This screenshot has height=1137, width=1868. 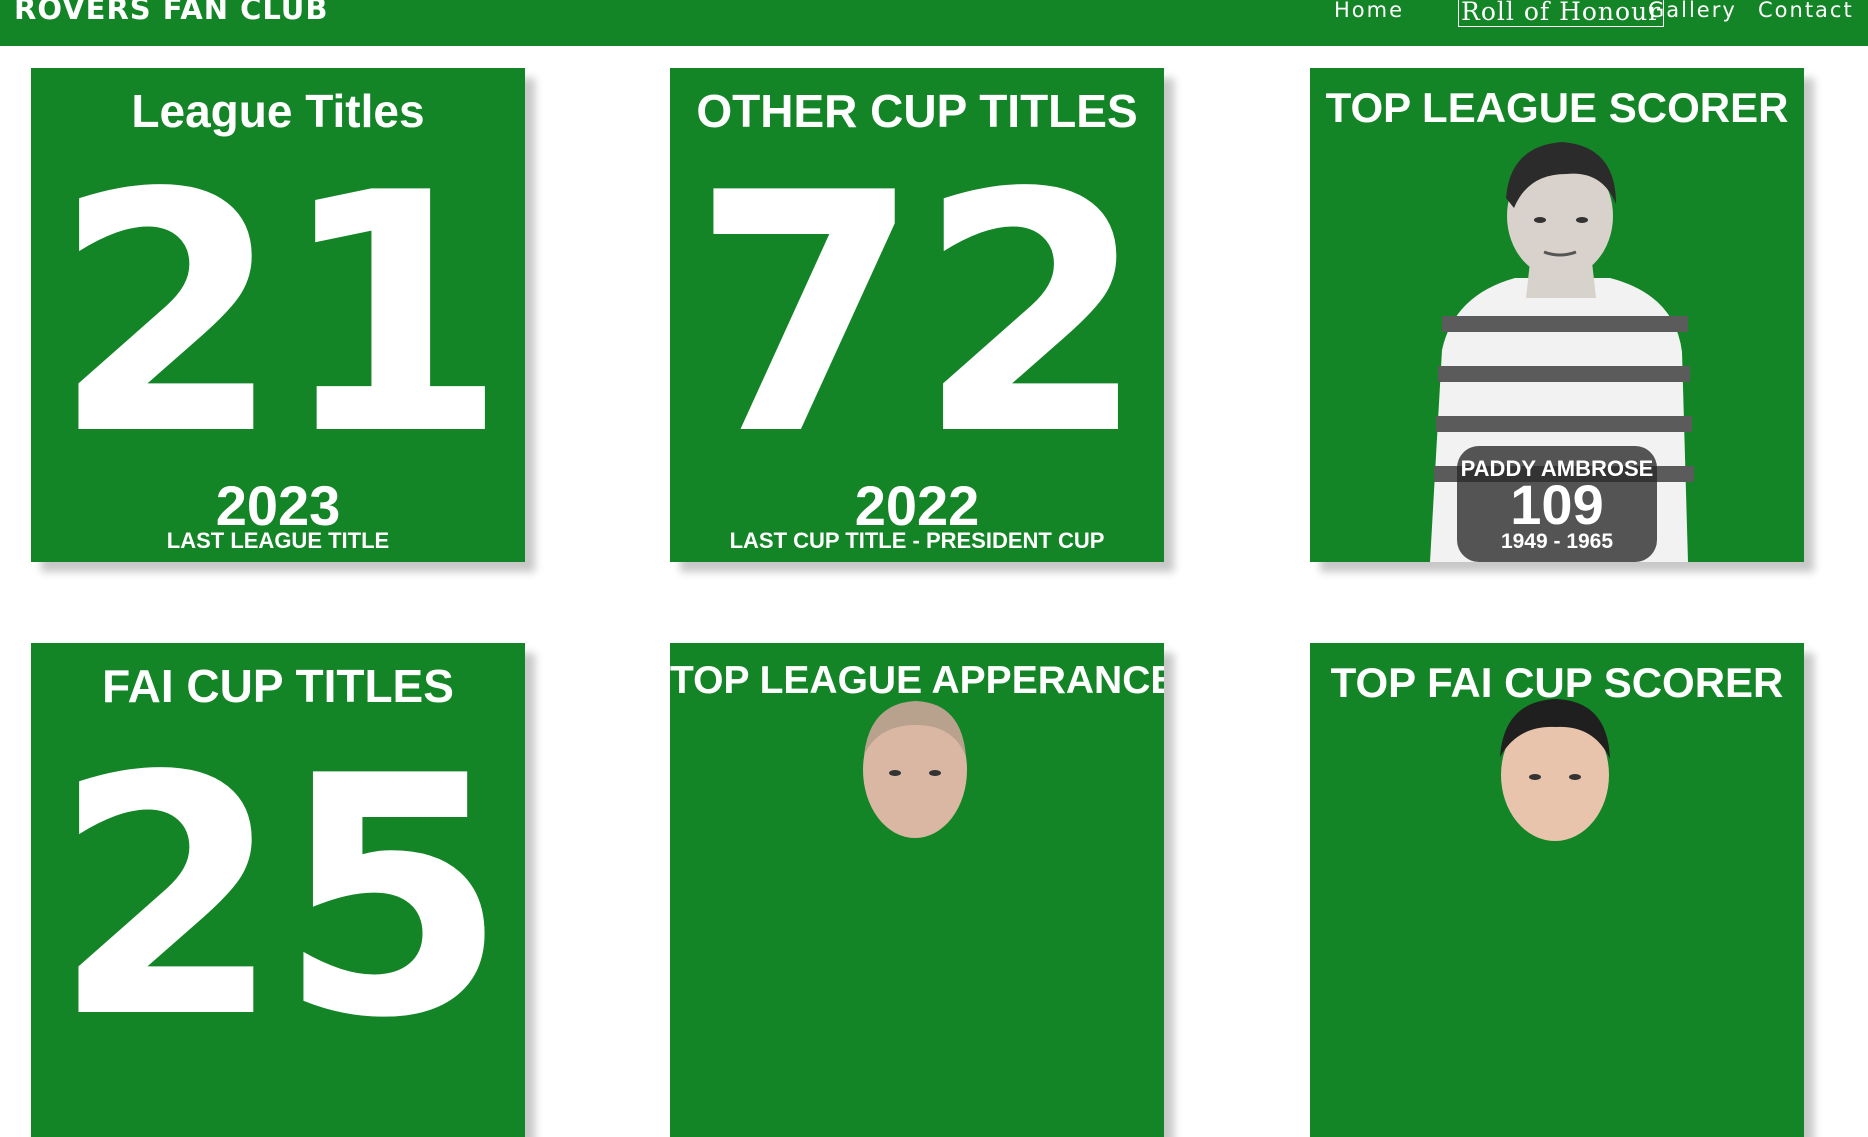 I want to click on nav-home: Home, so click(x=1369, y=11).